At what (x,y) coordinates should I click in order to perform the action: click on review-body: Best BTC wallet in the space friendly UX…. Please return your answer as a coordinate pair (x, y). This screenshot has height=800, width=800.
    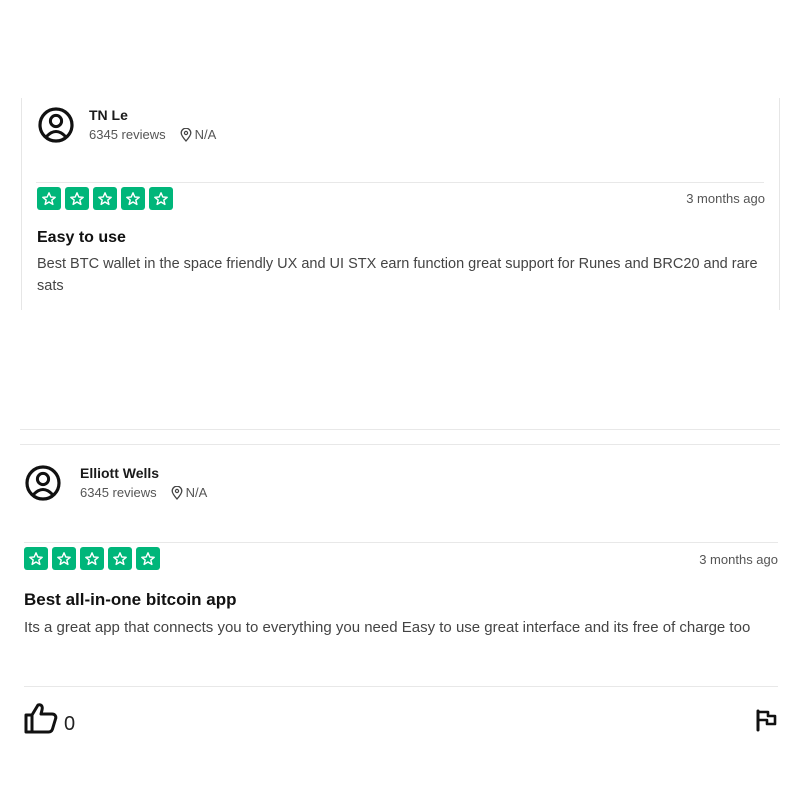
    Looking at the image, I should click on (397, 275).